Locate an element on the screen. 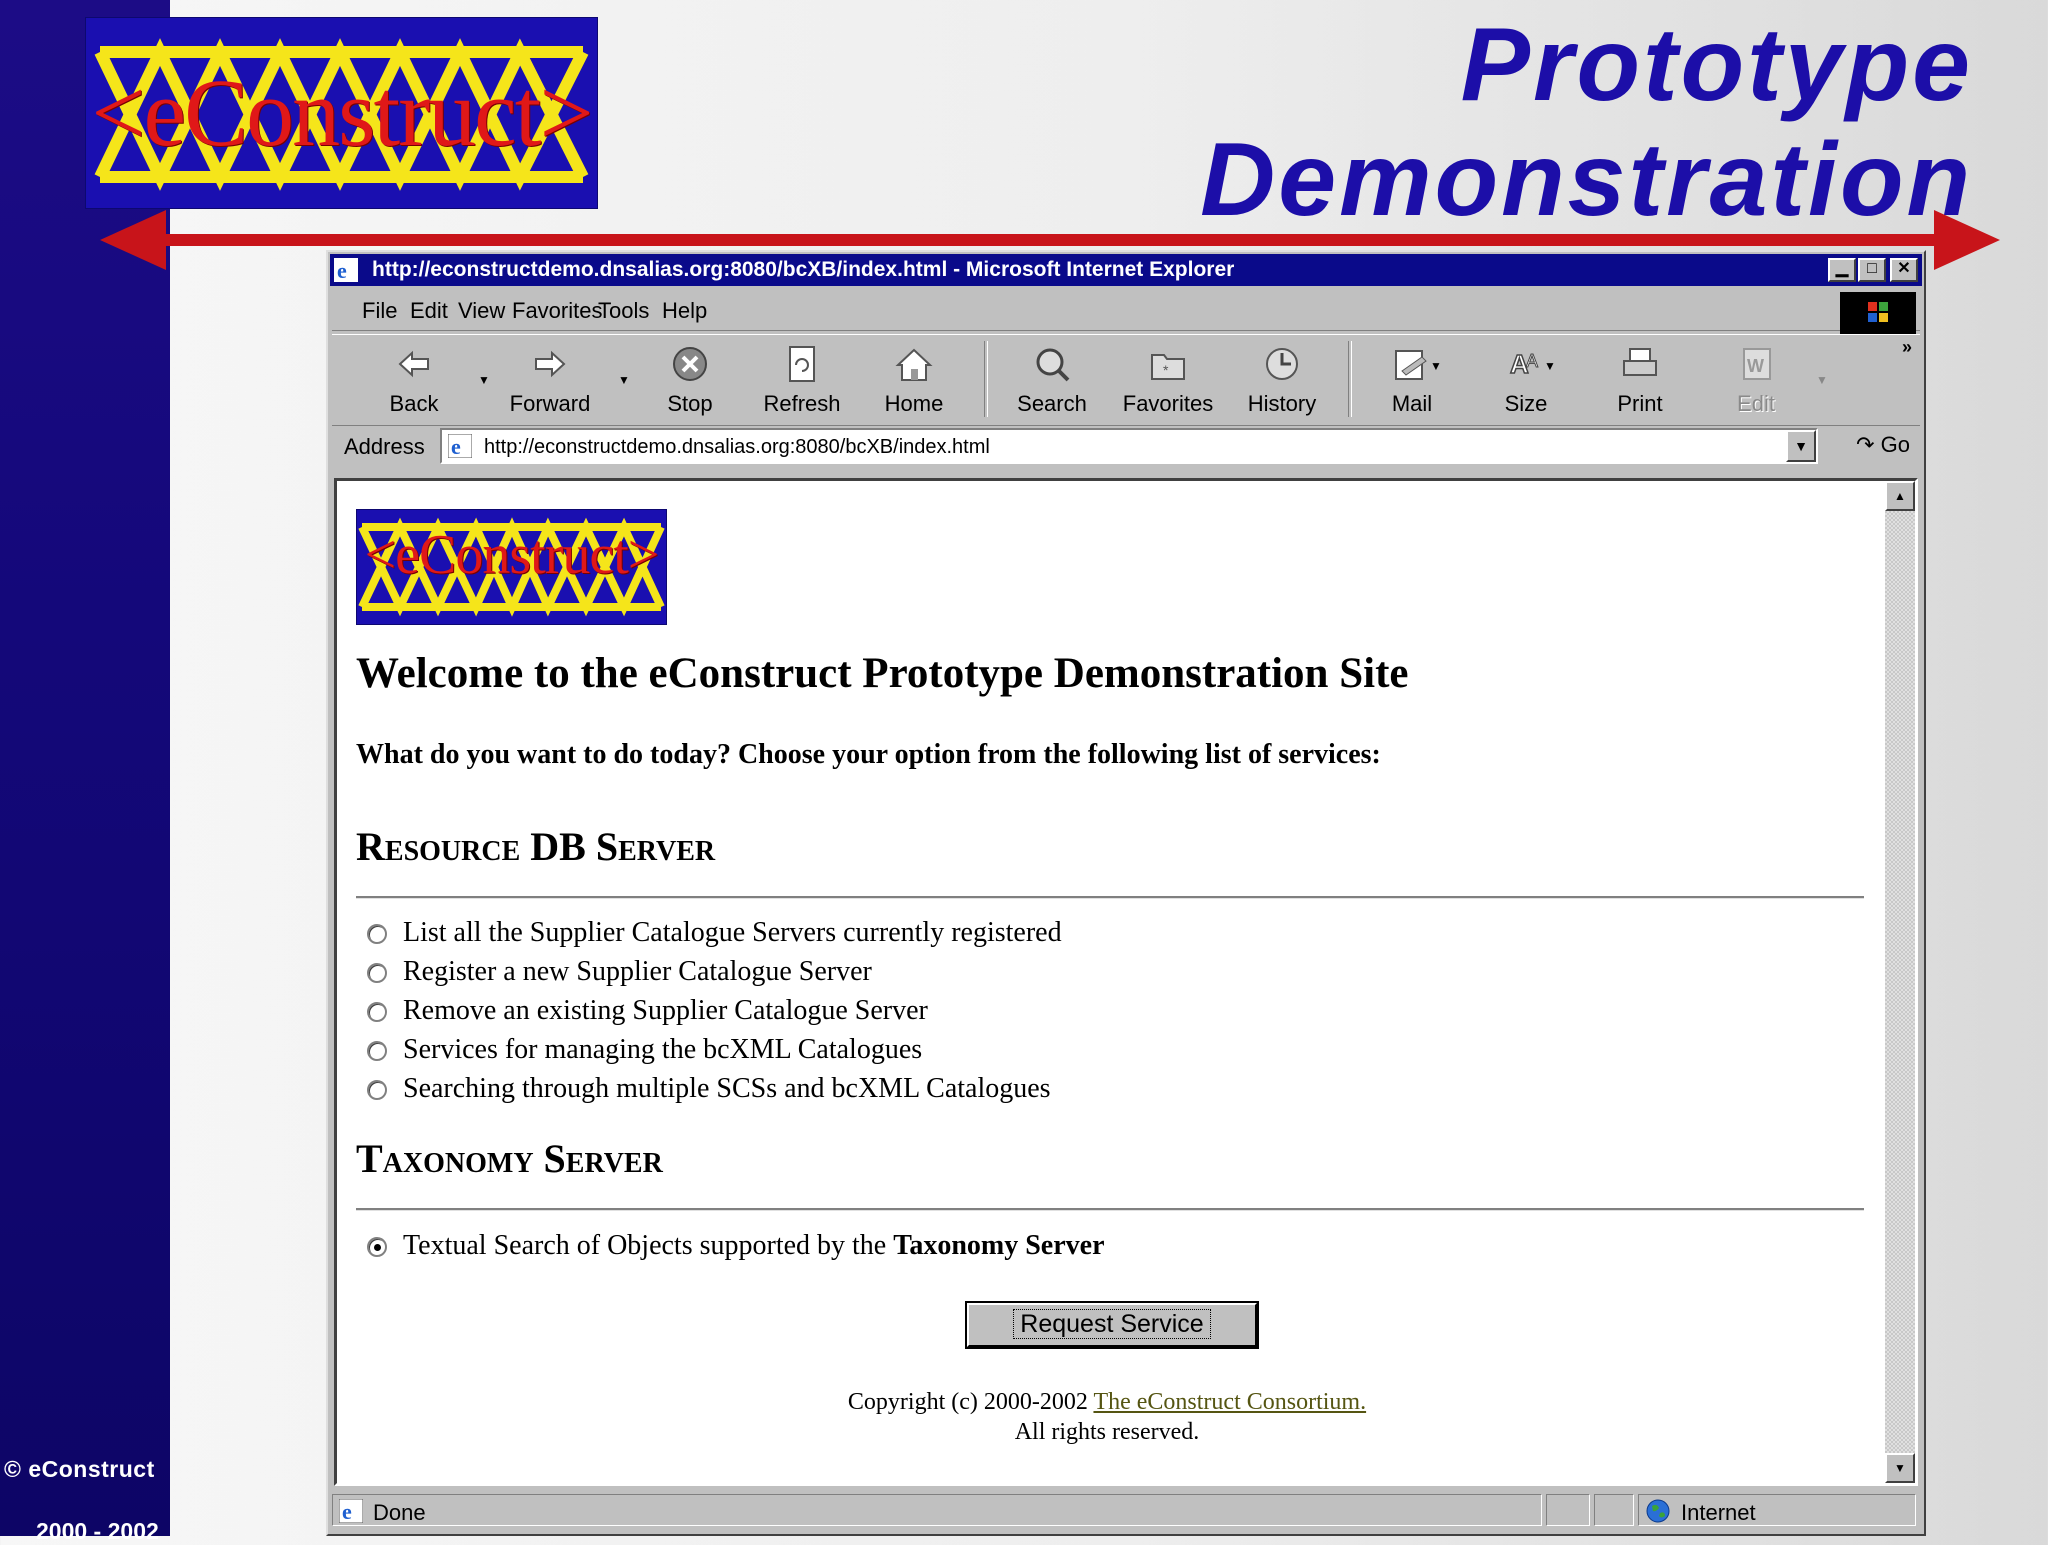  refresh-button: Refresh is located at coordinates (802, 379).